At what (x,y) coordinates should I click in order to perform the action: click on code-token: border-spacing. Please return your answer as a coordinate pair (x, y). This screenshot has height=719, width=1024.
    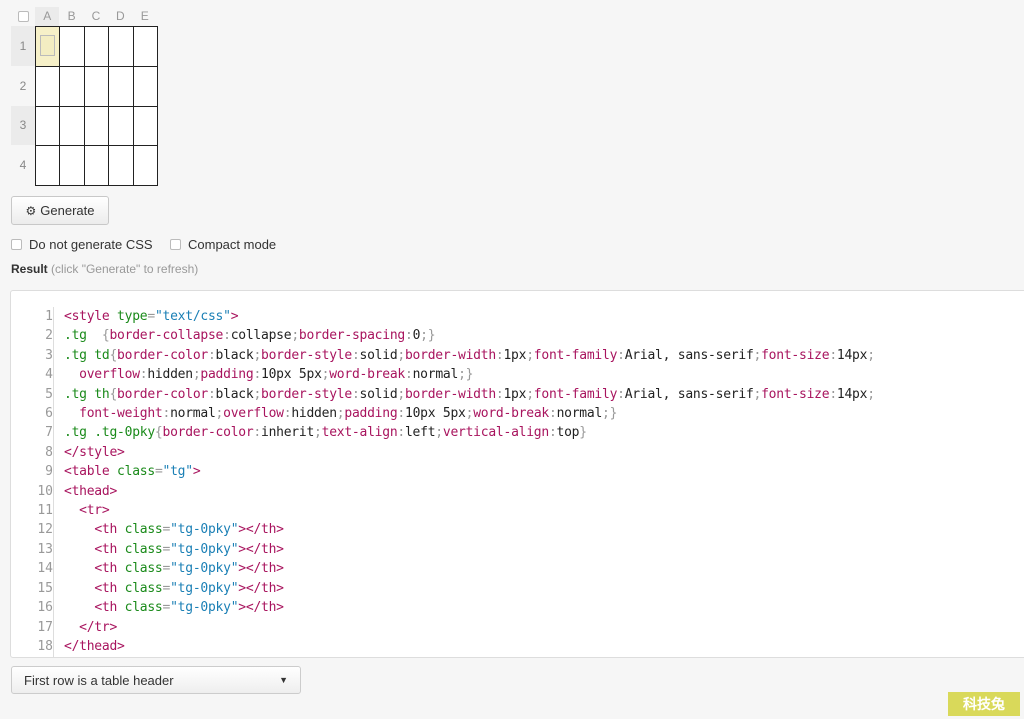
    Looking at the image, I should click on (351, 336).